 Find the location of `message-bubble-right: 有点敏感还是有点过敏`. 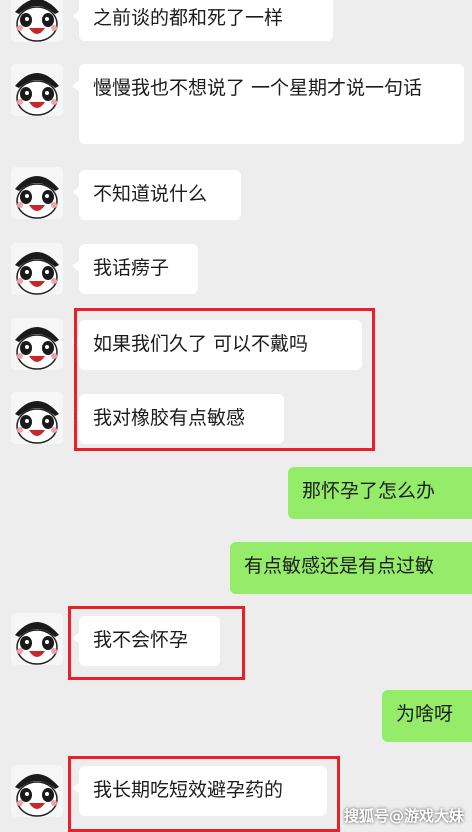

message-bubble-right: 有点敏感还是有点过敏 is located at coordinates (351, 568).